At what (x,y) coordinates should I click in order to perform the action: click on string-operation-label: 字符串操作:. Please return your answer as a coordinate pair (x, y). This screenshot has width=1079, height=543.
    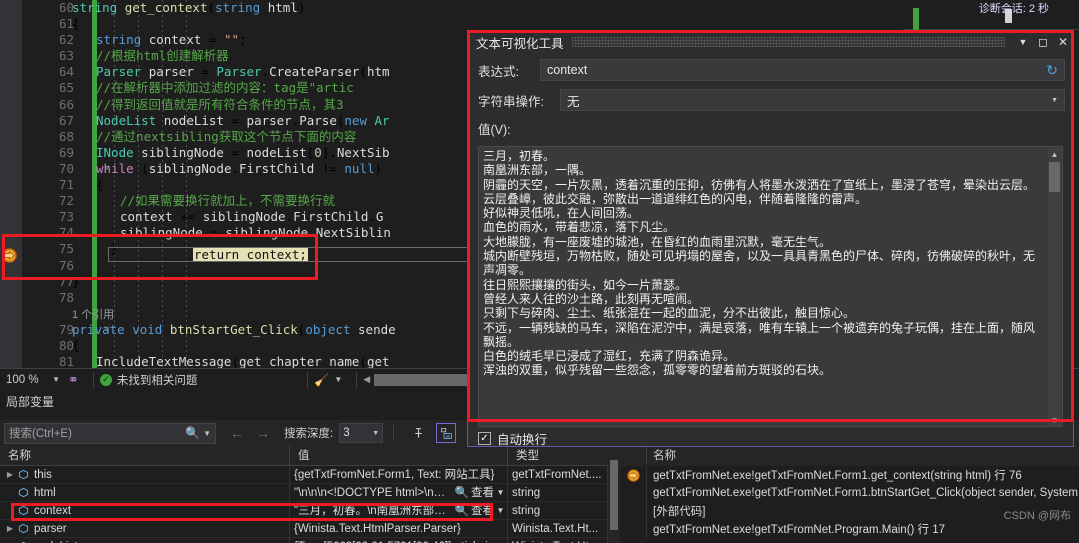
    Looking at the image, I should click on (511, 101).